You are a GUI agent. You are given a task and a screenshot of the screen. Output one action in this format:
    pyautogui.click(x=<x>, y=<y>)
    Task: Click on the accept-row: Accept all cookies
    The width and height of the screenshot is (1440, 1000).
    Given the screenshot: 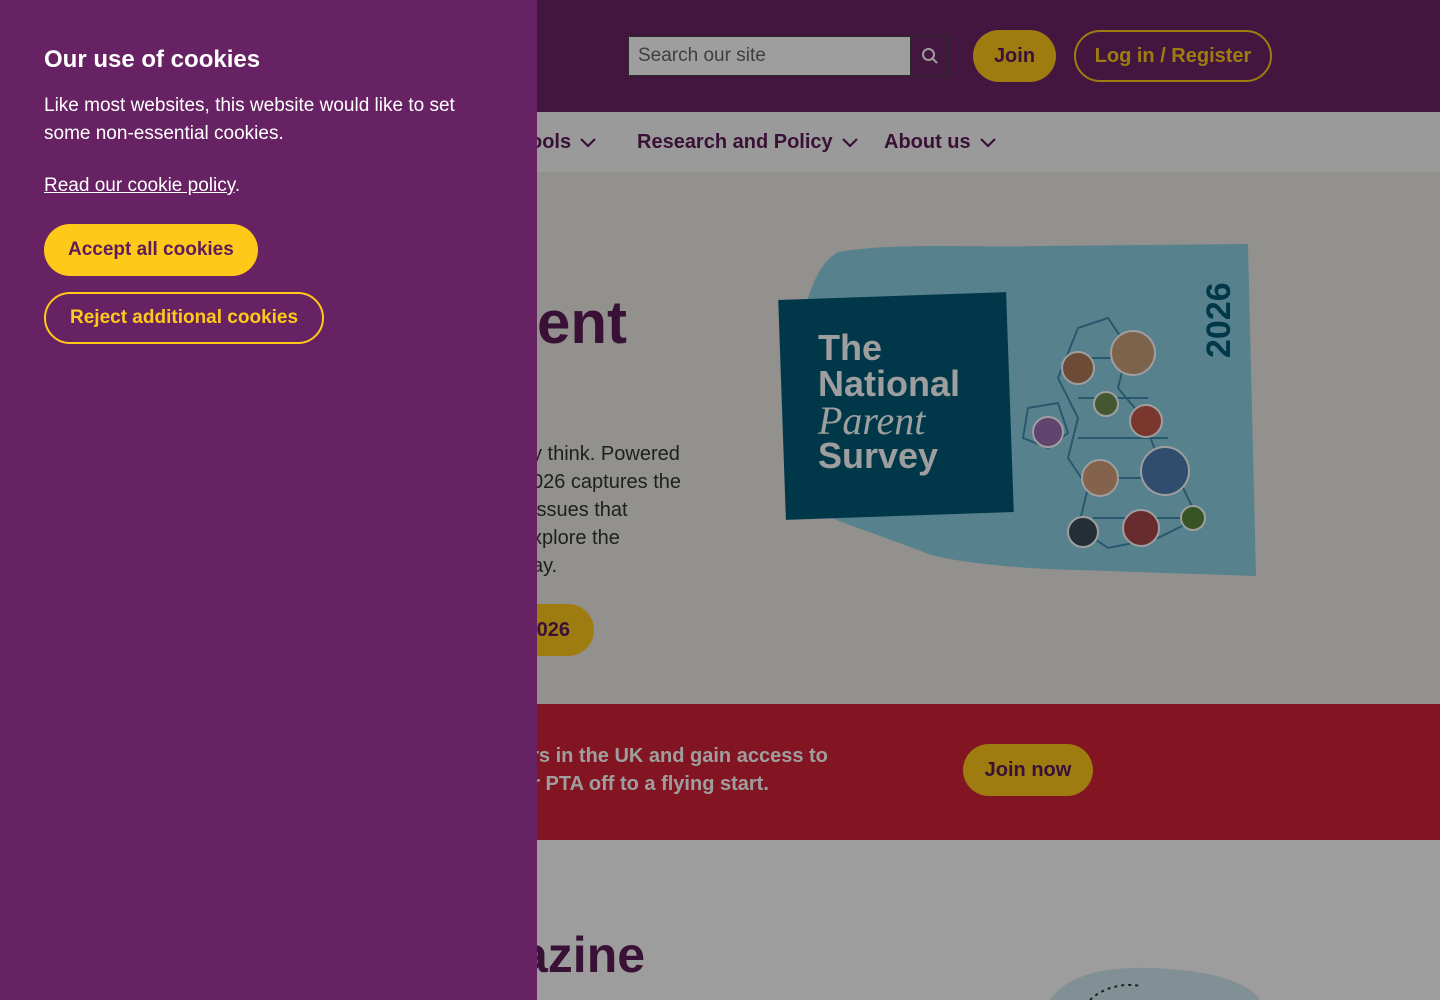 What is the action you would take?
    pyautogui.click(x=268, y=250)
    